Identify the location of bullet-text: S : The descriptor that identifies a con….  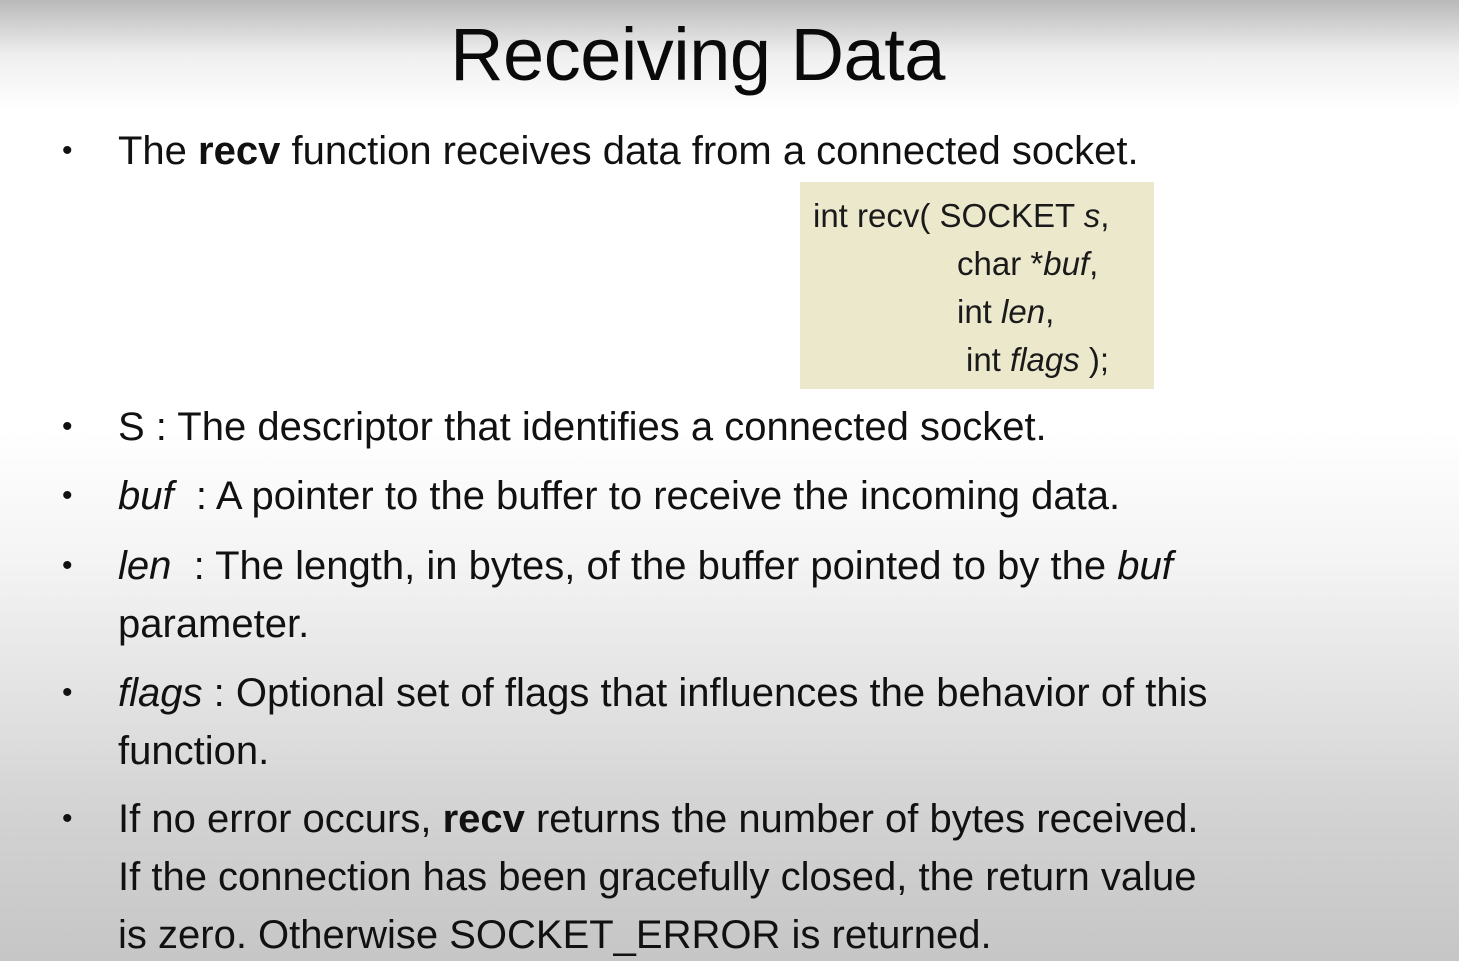
(582, 427).